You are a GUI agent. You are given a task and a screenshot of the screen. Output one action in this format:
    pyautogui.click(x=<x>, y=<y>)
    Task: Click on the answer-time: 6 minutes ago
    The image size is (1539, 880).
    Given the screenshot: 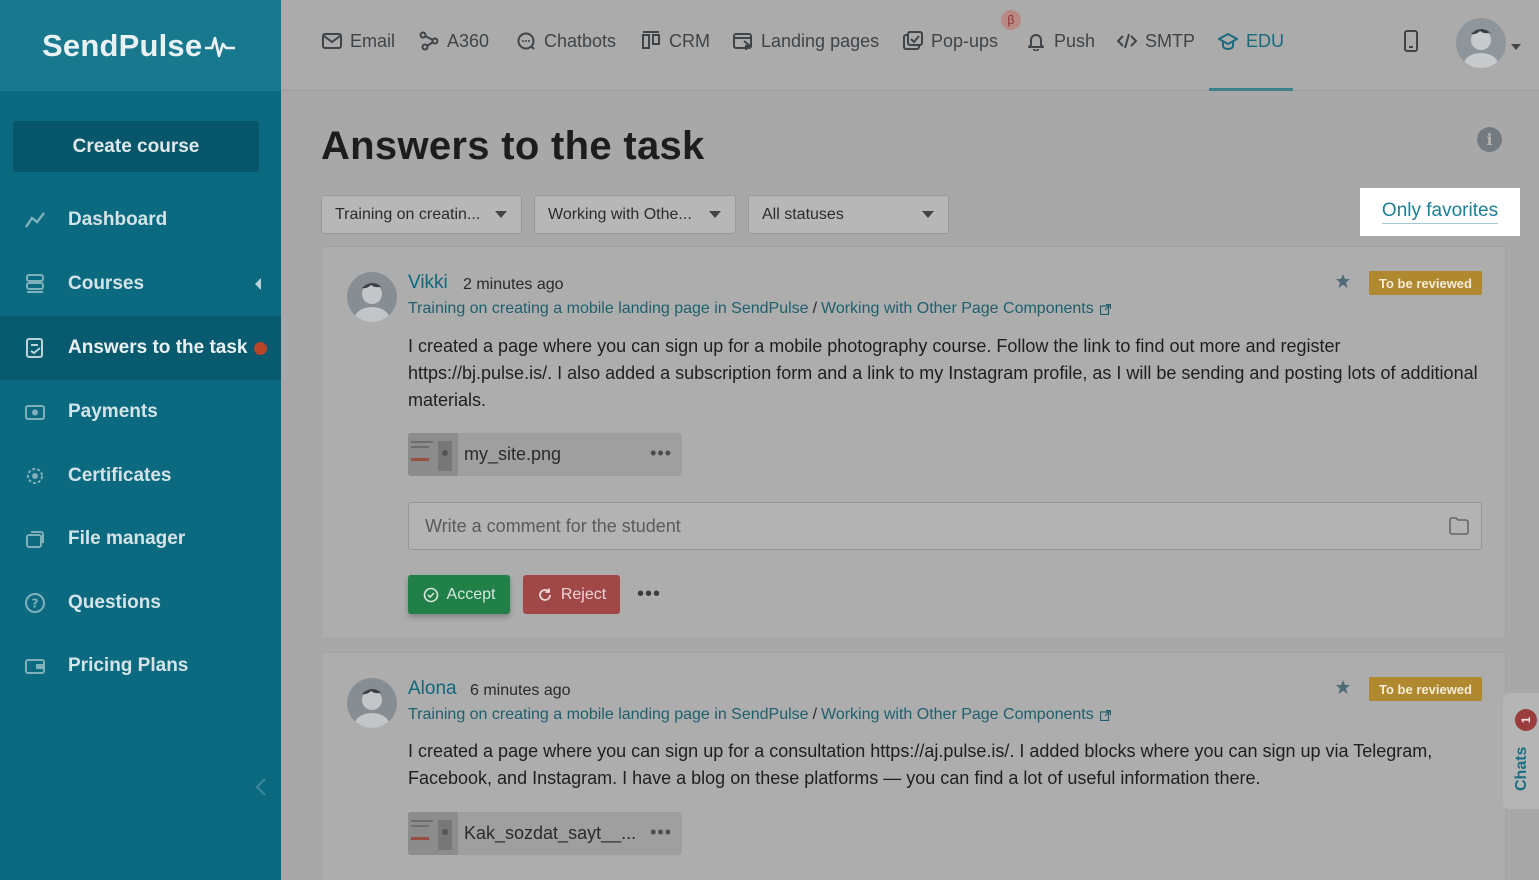 What is the action you would take?
    pyautogui.click(x=520, y=690)
    